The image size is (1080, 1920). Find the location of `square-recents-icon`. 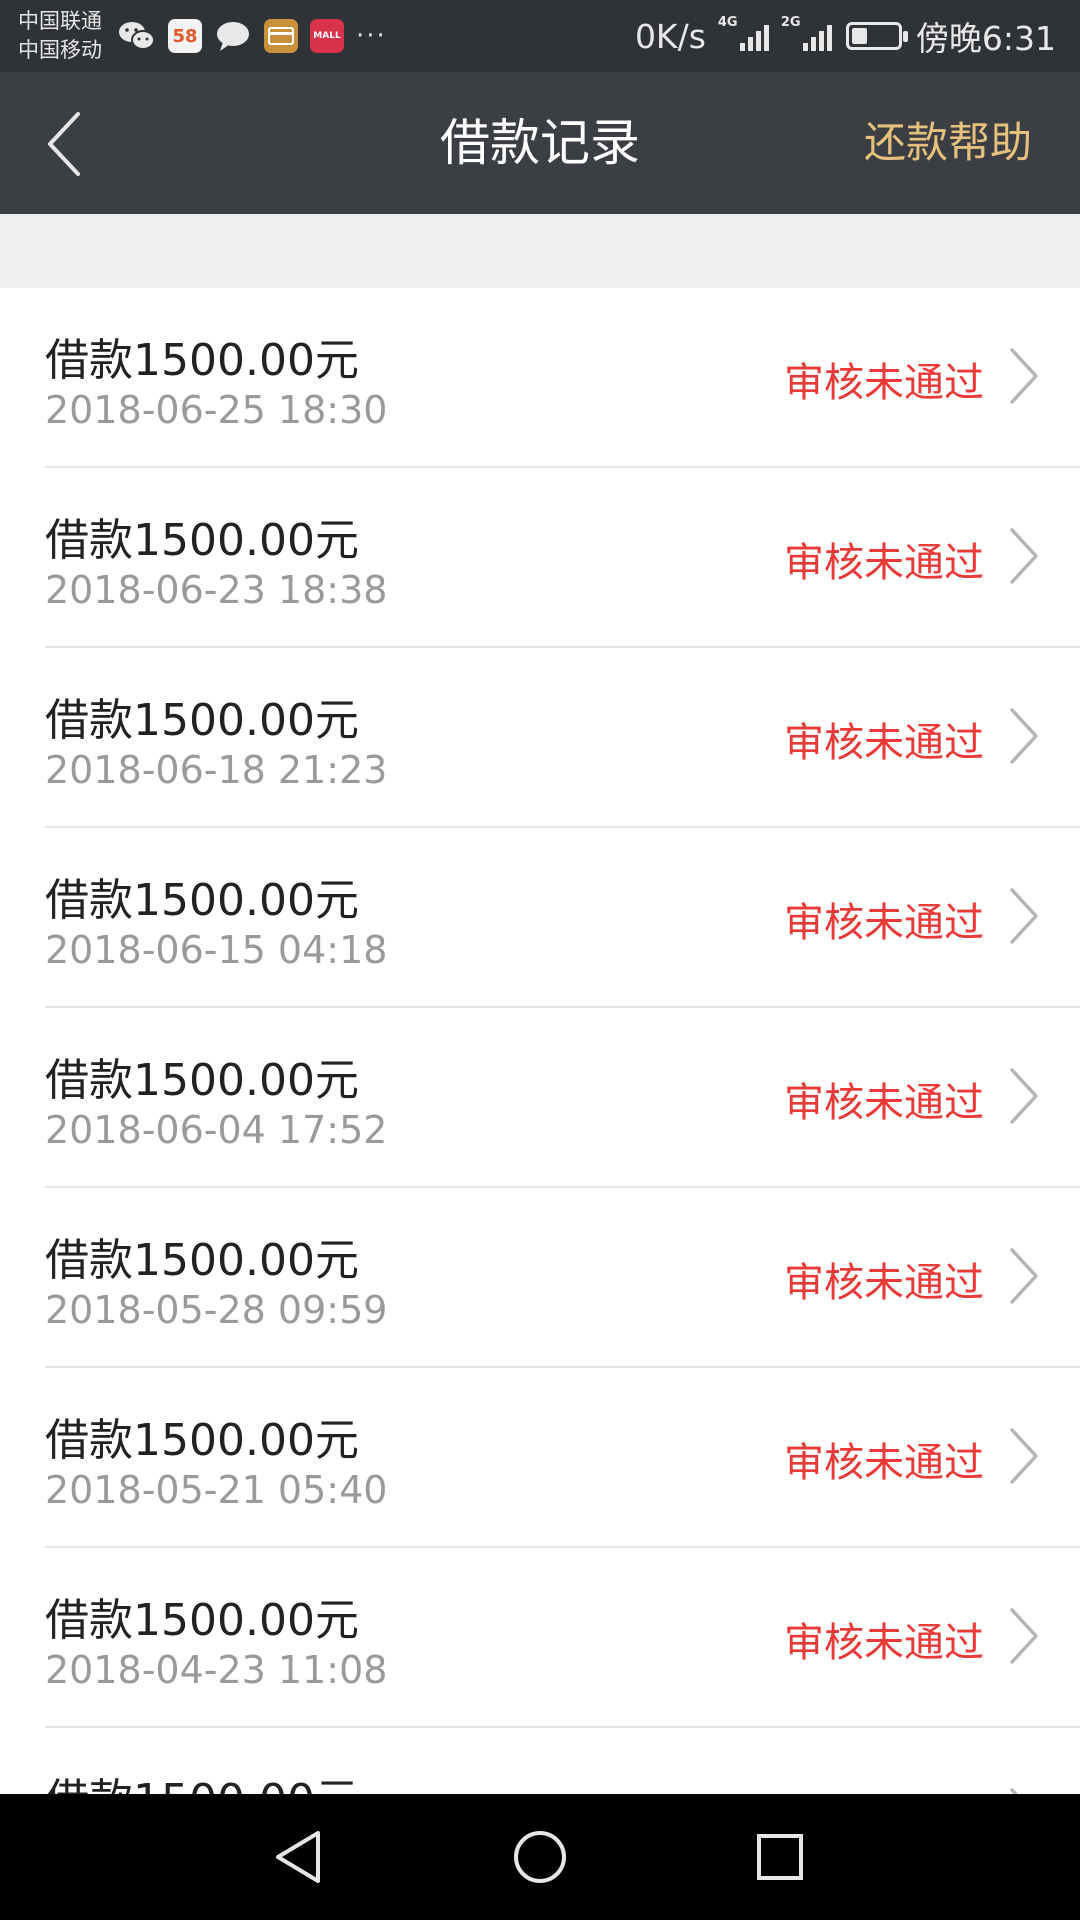

square-recents-icon is located at coordinates (780, 1857).